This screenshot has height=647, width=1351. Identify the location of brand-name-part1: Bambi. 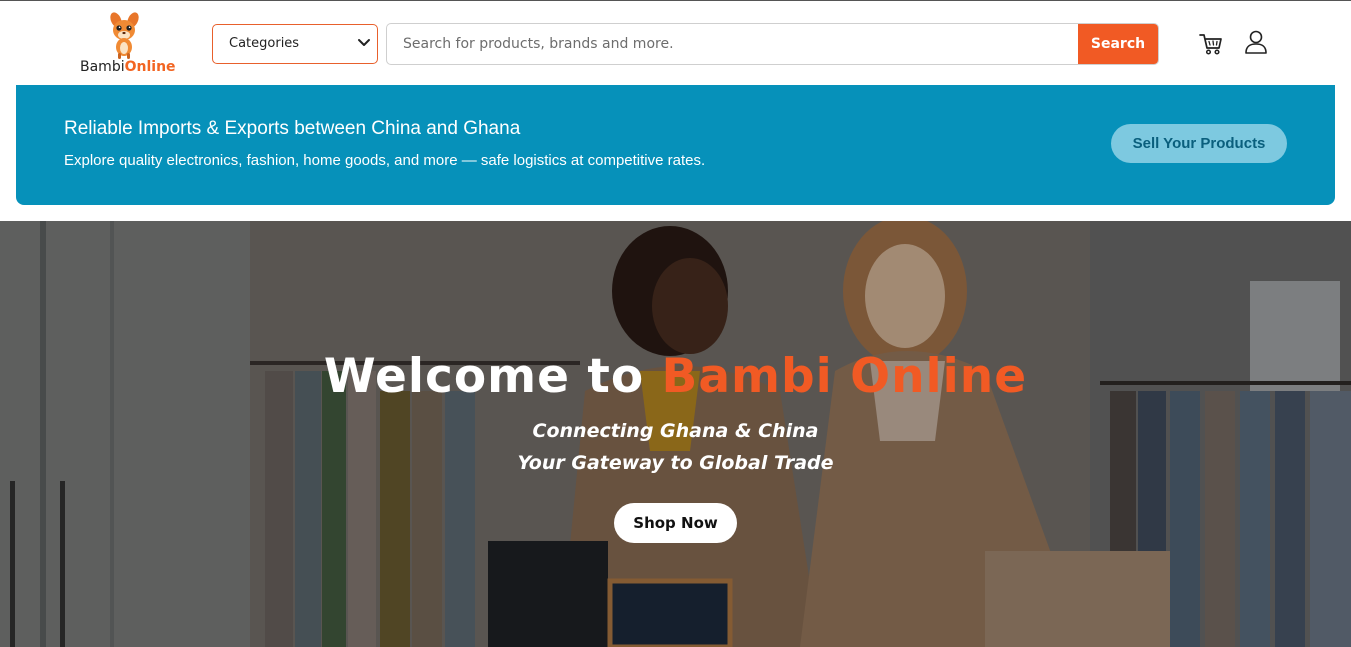
(102, 67).